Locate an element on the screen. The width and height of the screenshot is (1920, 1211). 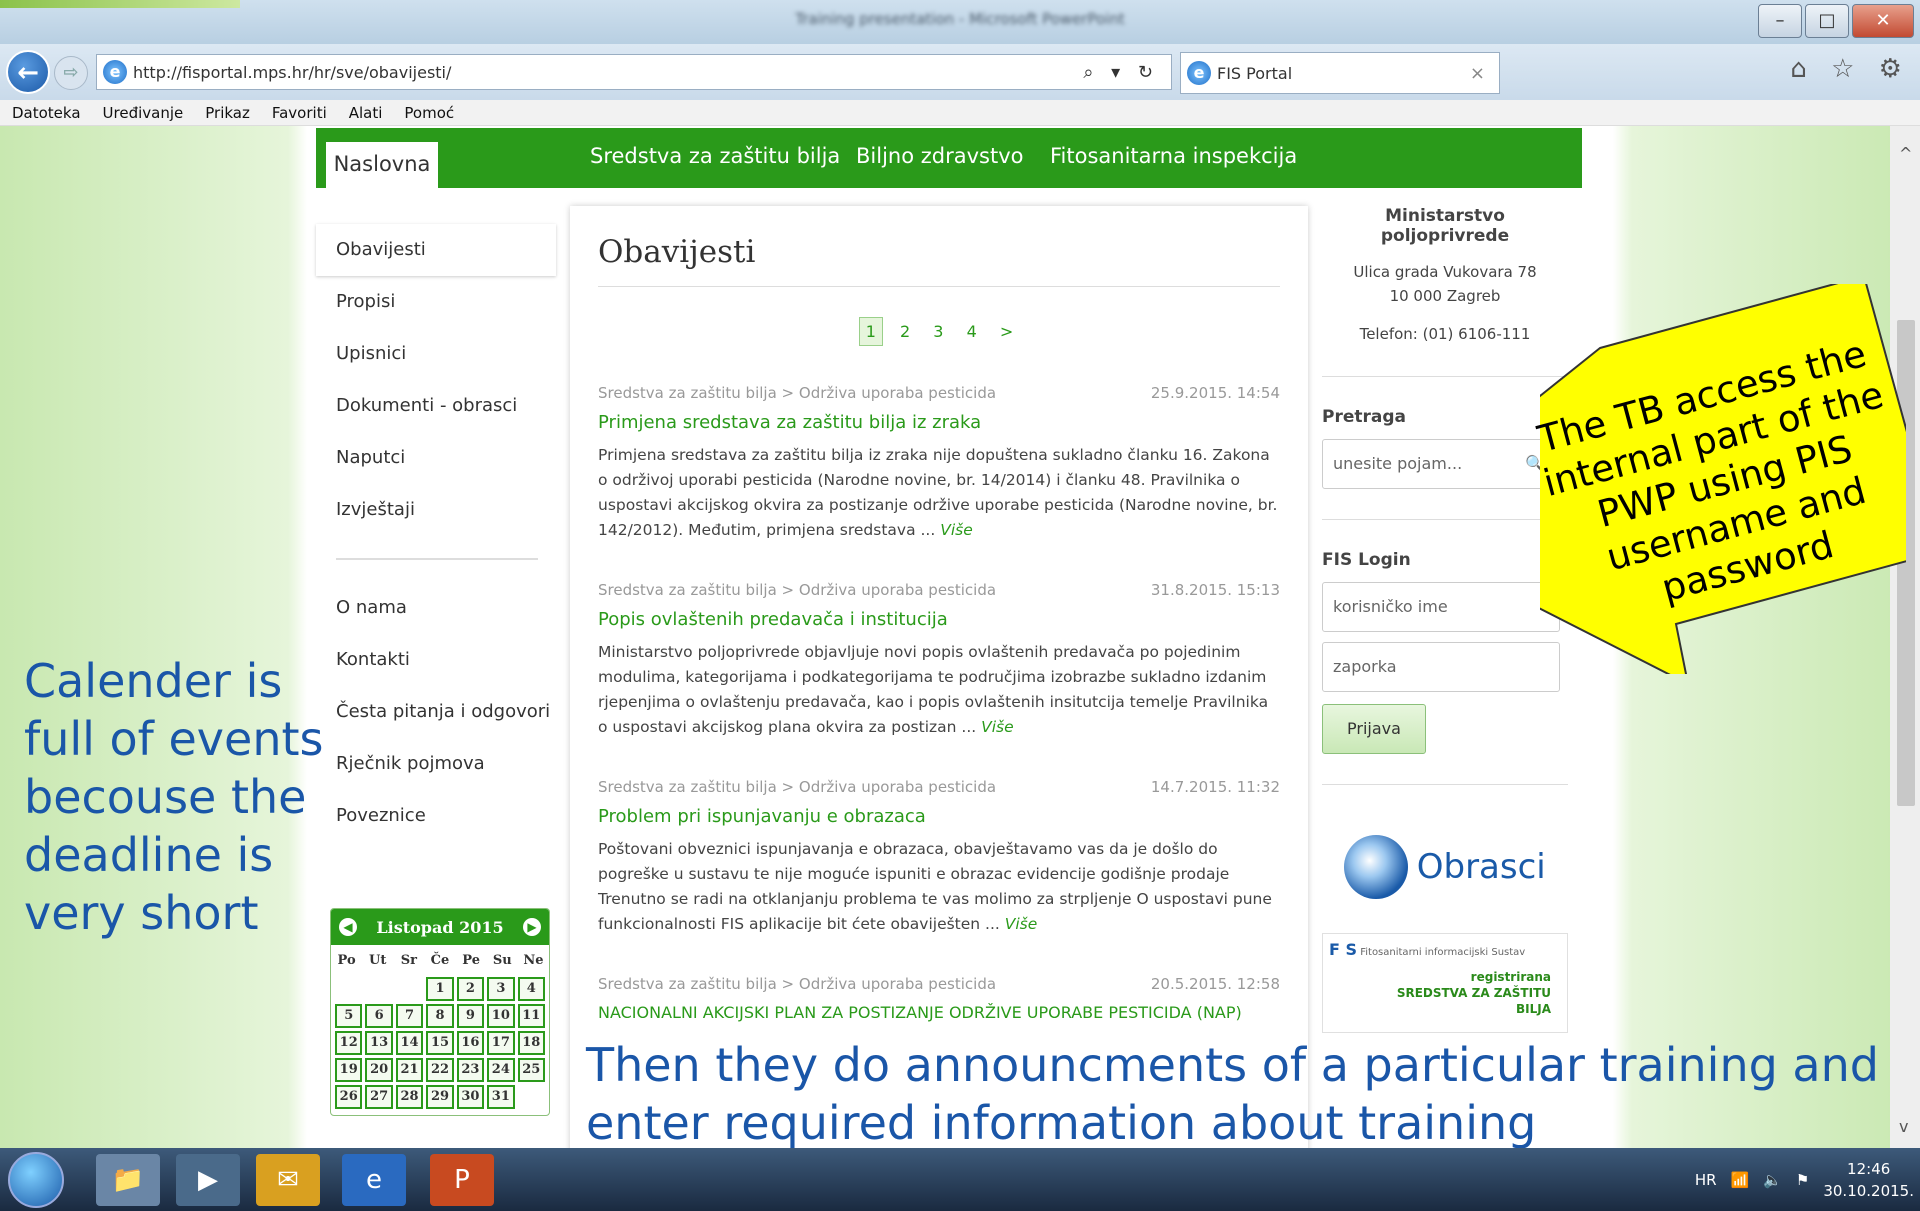
calendar-day: 29 is located at coordinates (440, 1097).